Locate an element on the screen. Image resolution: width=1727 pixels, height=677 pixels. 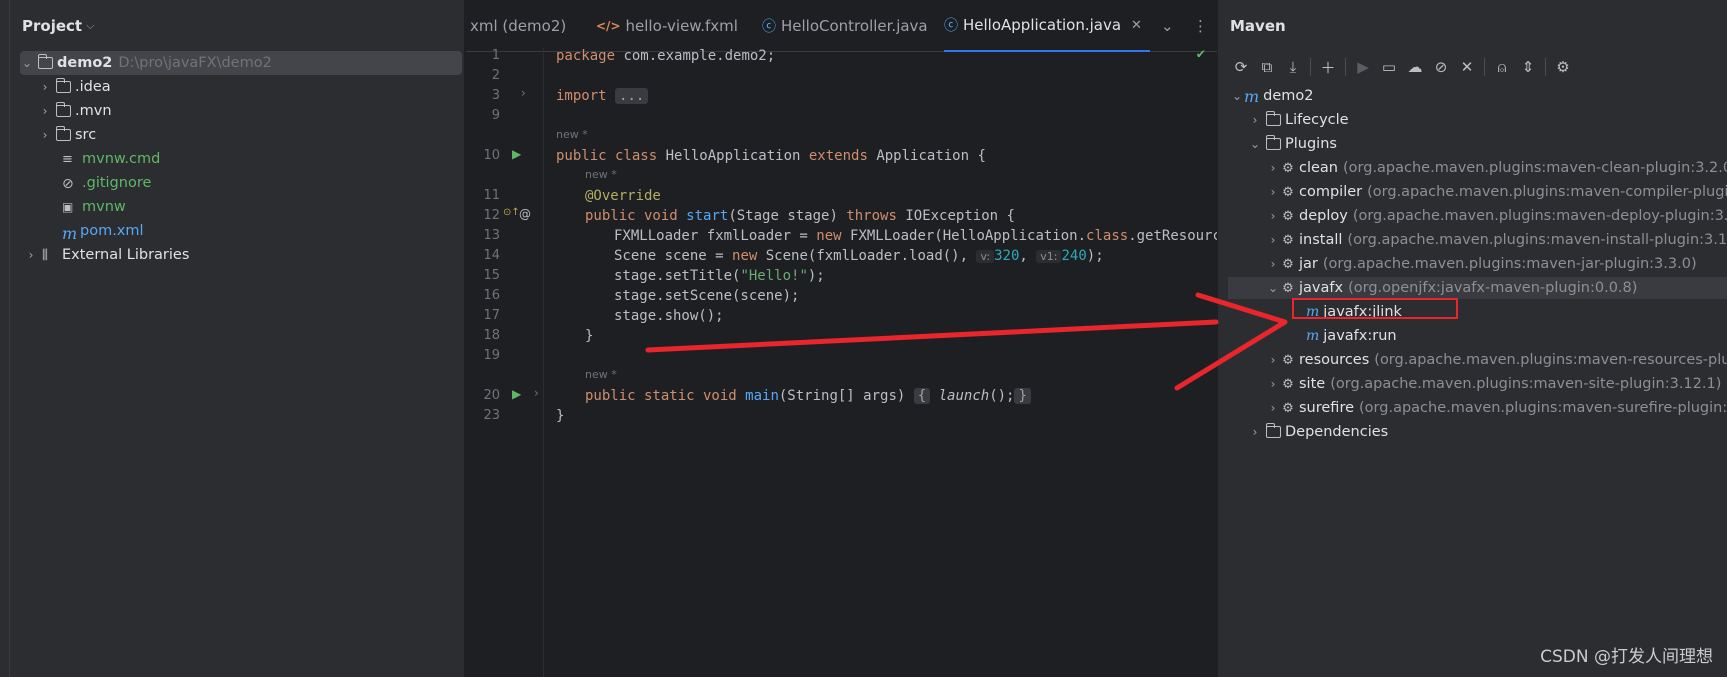
tree-item-src: › src is located at coordinates (67, 135).